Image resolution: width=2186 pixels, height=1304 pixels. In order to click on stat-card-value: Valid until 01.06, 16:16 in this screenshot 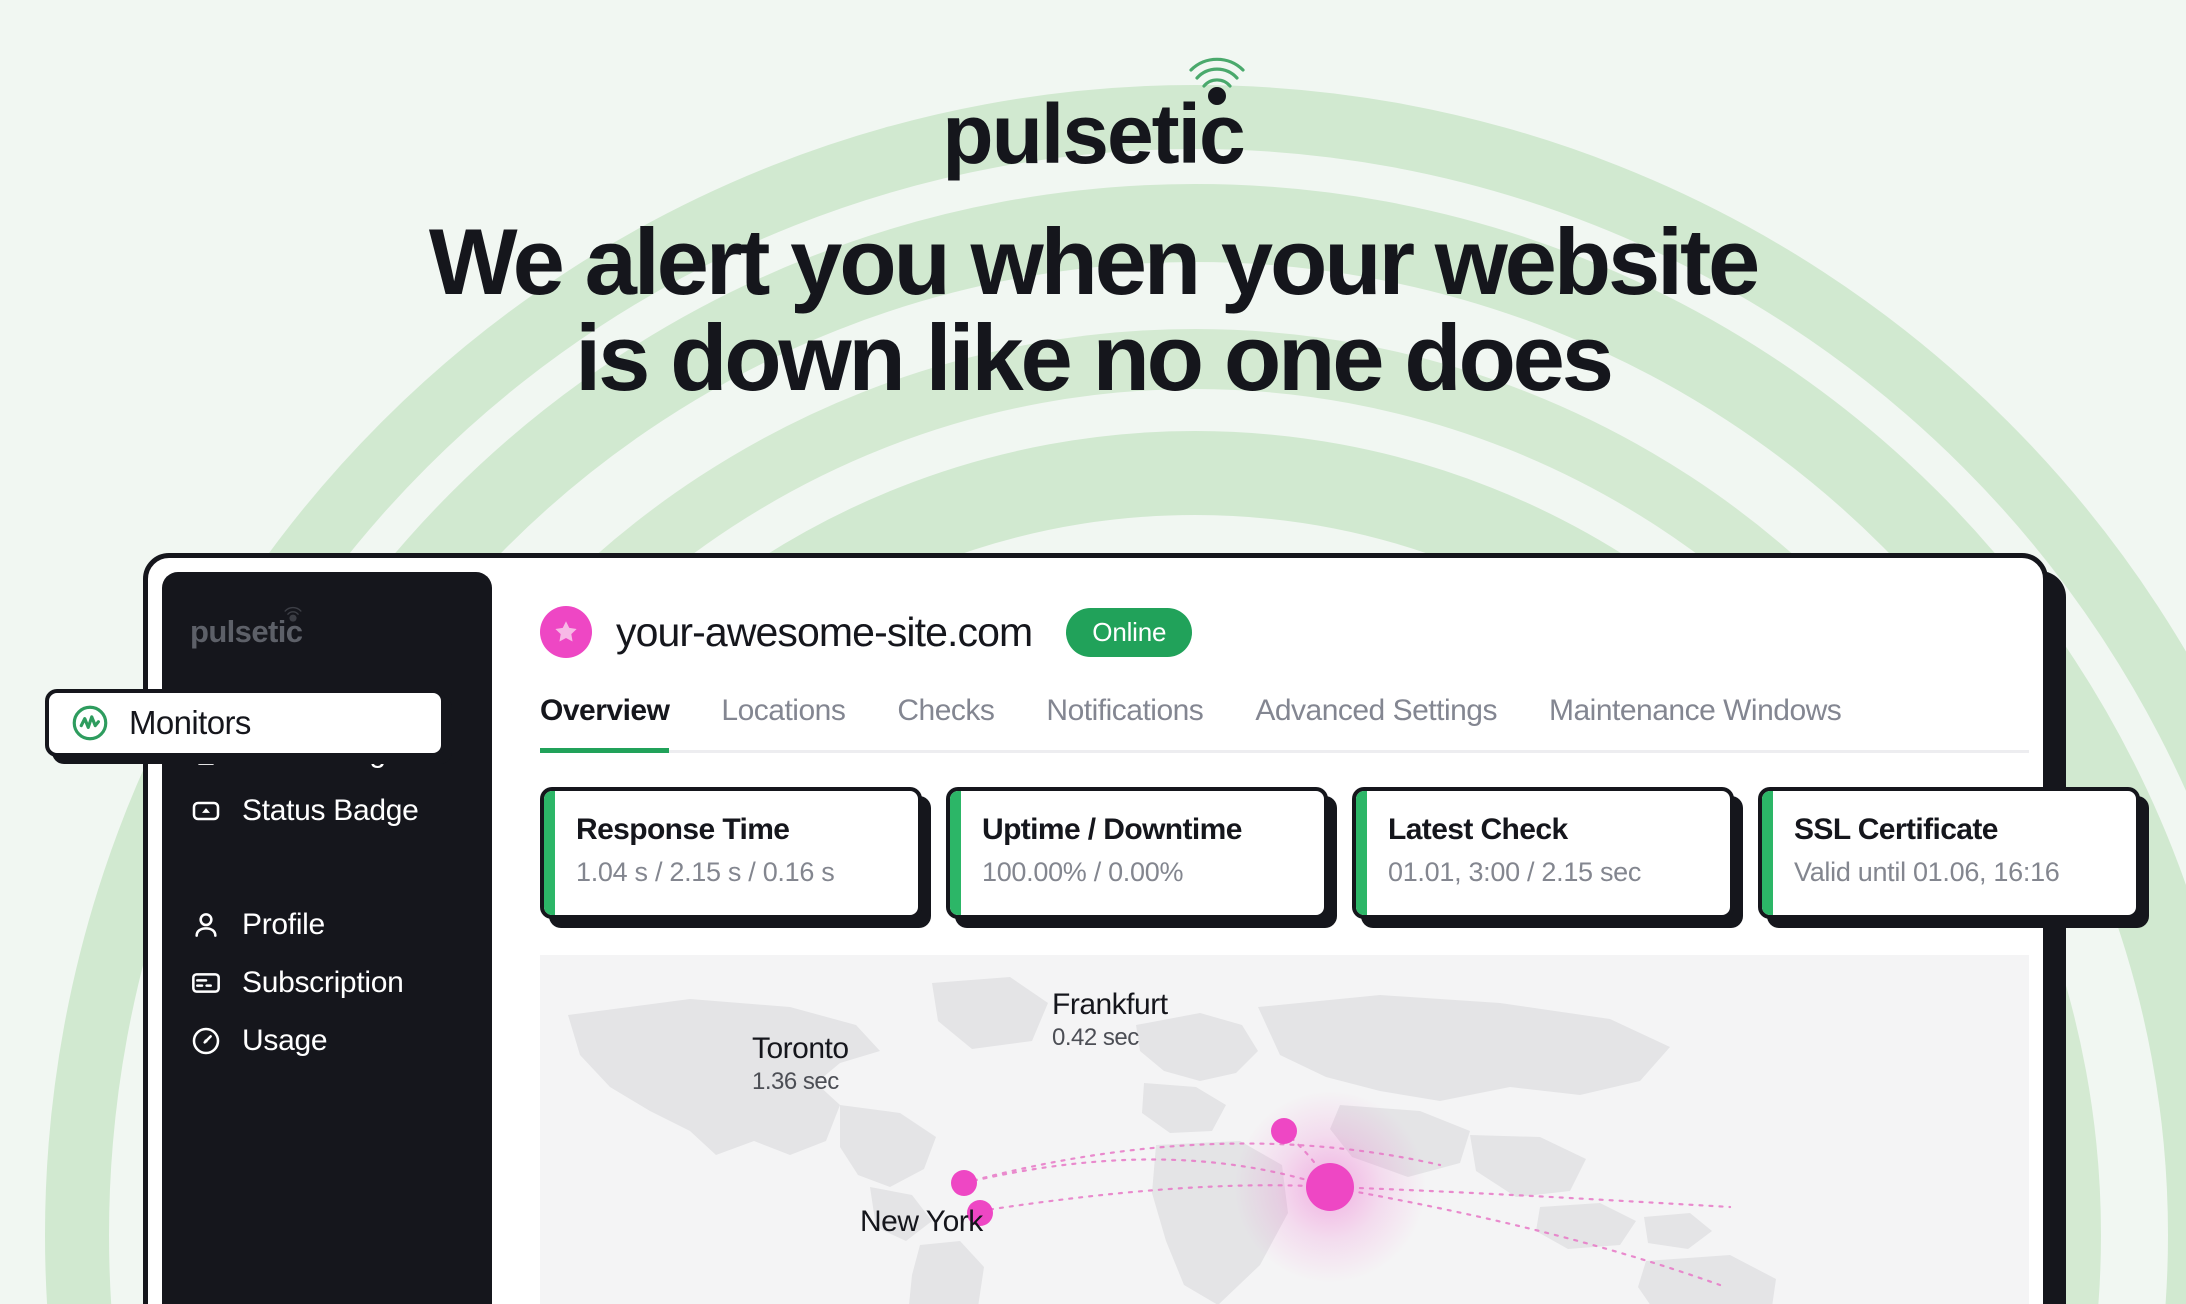, I will do `click(1927, 872)`.